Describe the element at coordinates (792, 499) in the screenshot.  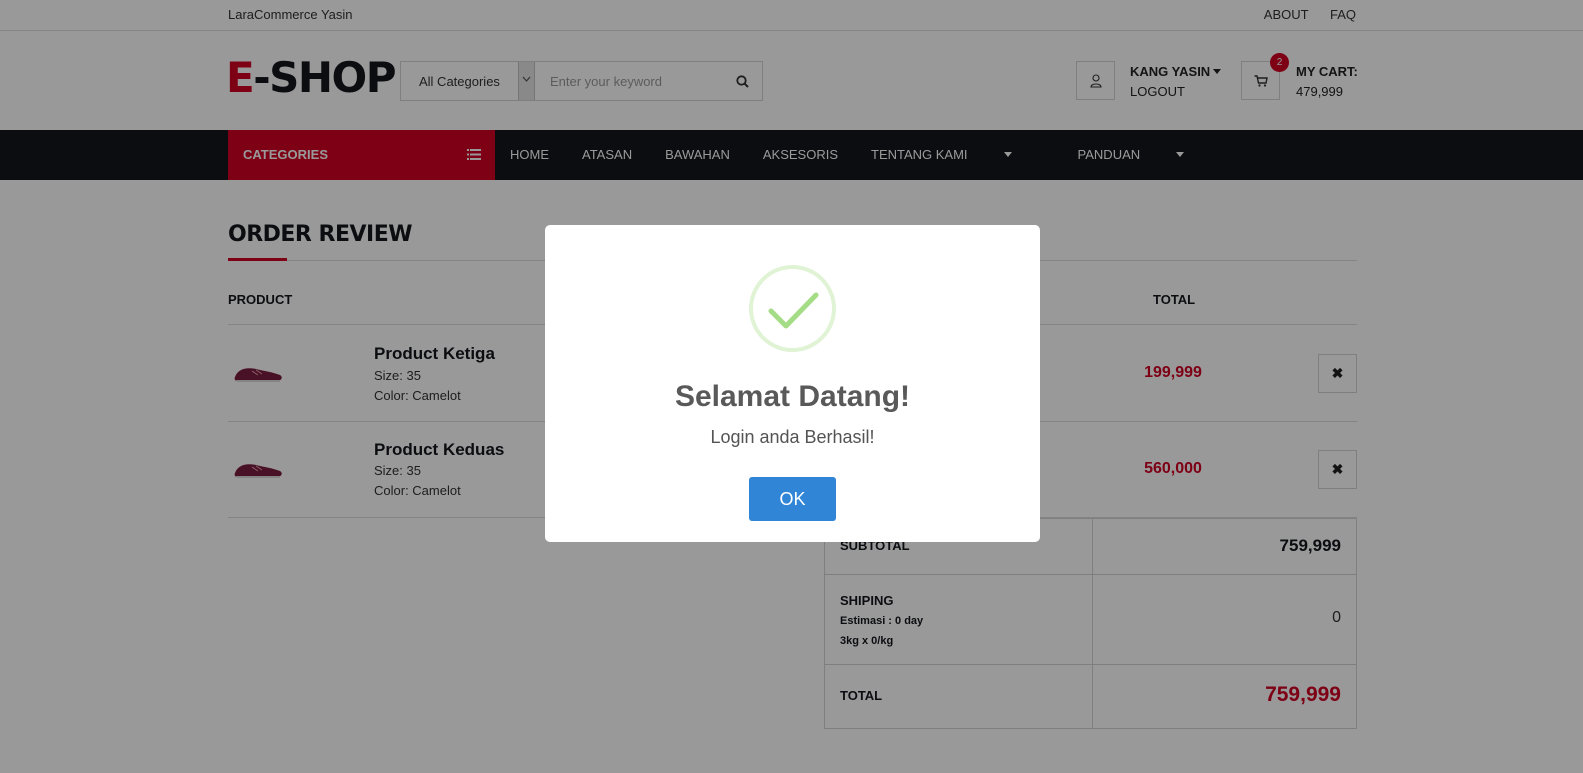
I see `ok-button: OK` at that location.